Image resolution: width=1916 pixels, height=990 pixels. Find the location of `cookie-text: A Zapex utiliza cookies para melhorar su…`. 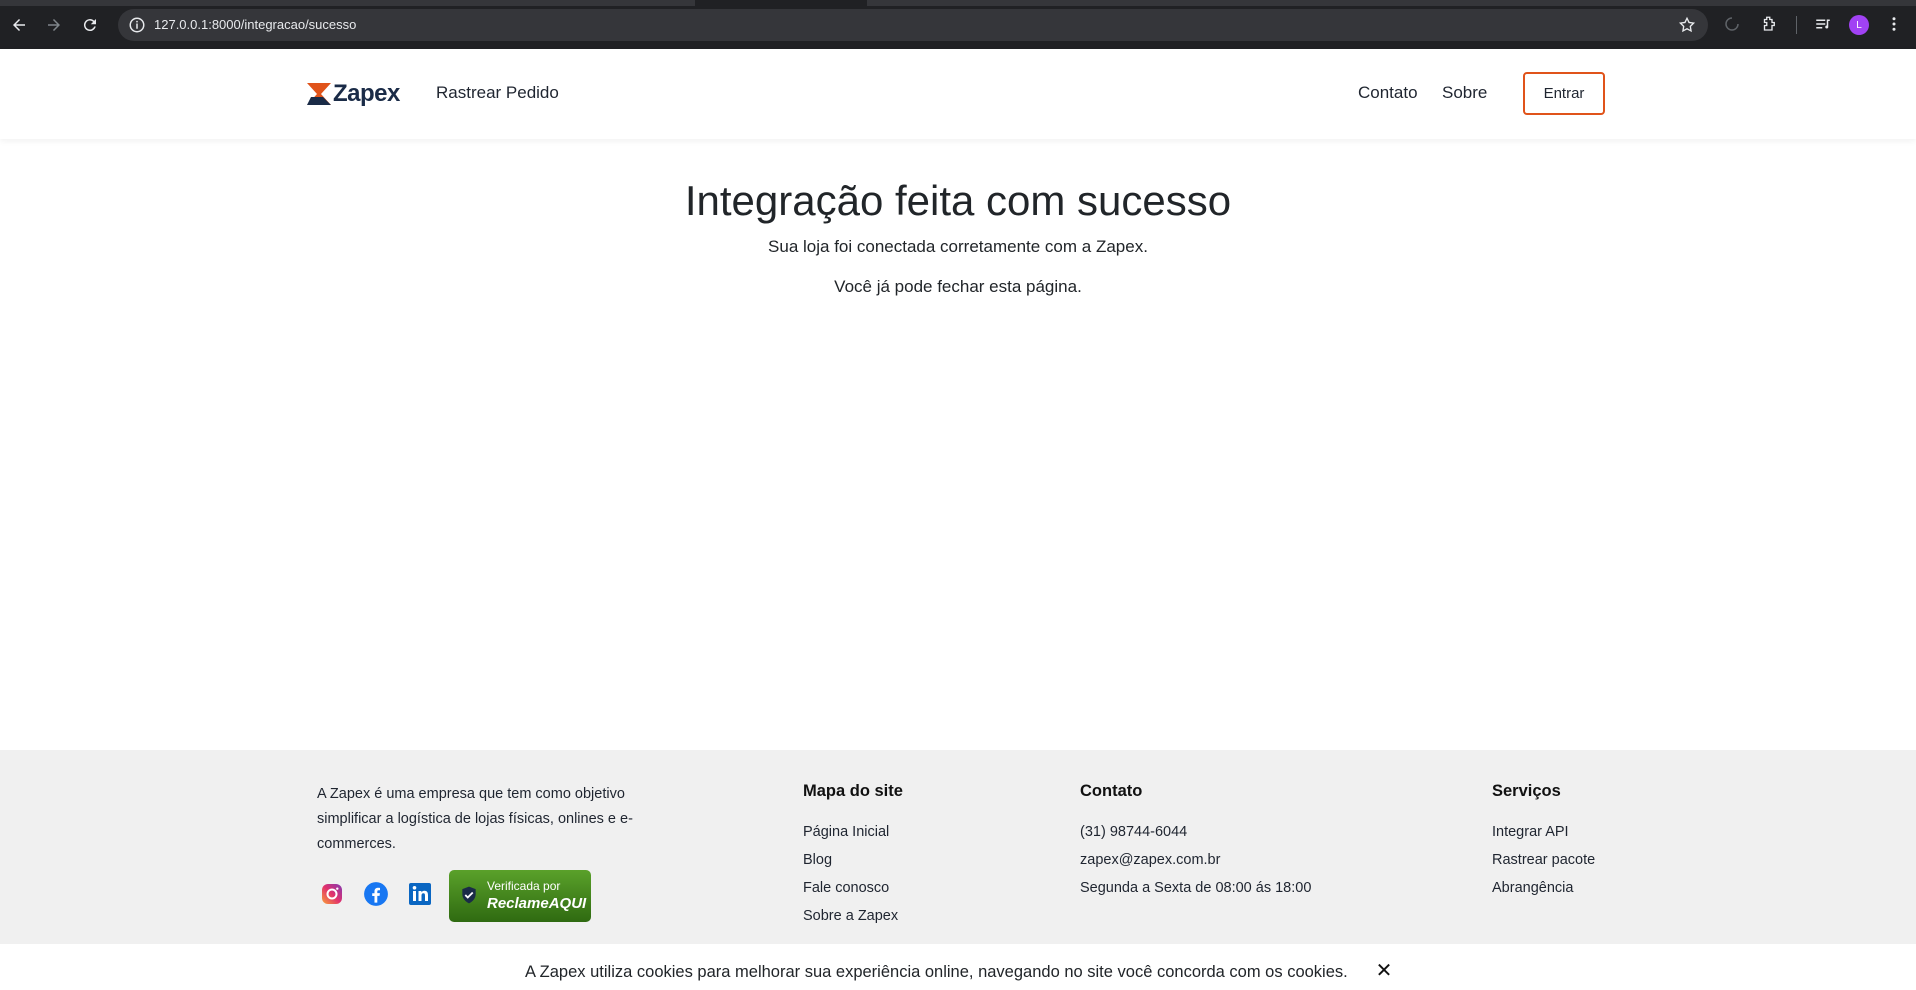

cookie-text: A Zapex utiliza cookies para melhorar su… is located at coordinates (936, 972).